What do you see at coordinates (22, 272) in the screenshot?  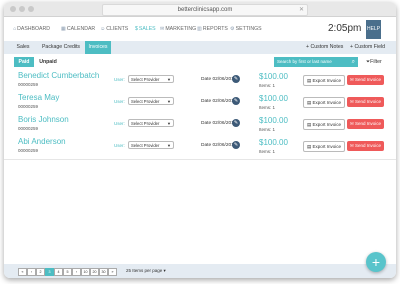 I see `pagination-first: «` at bounding box center [22, 272].